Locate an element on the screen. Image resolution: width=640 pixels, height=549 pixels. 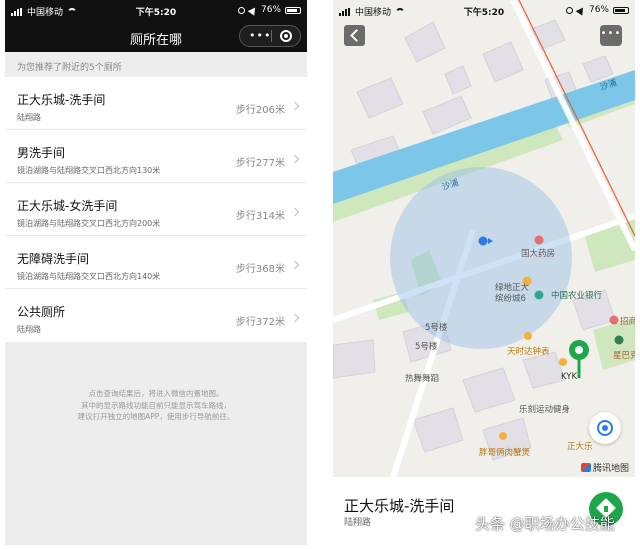
user-location-dot is located at coordinates (483, 241).